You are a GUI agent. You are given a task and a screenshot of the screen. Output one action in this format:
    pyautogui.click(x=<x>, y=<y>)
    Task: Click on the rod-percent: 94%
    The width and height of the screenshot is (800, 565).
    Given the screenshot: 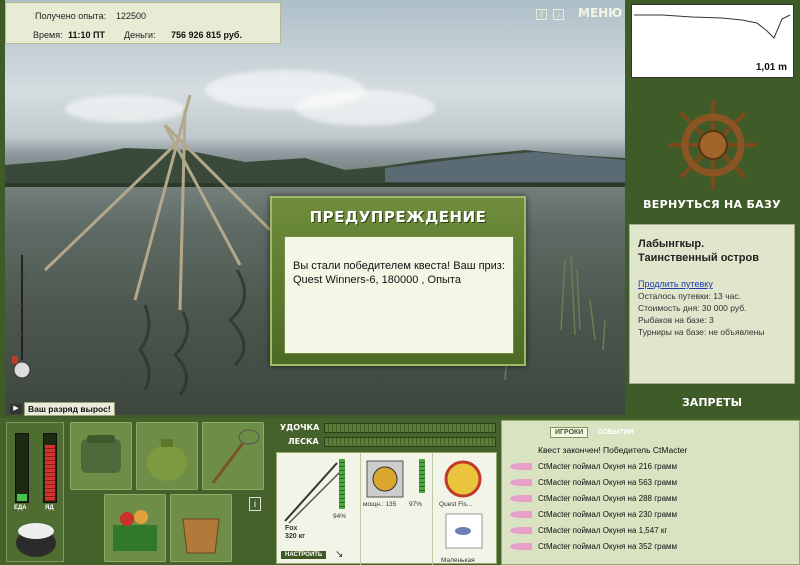 What is the action you would take?
    pyautogui.click(x=340, y=516)
    